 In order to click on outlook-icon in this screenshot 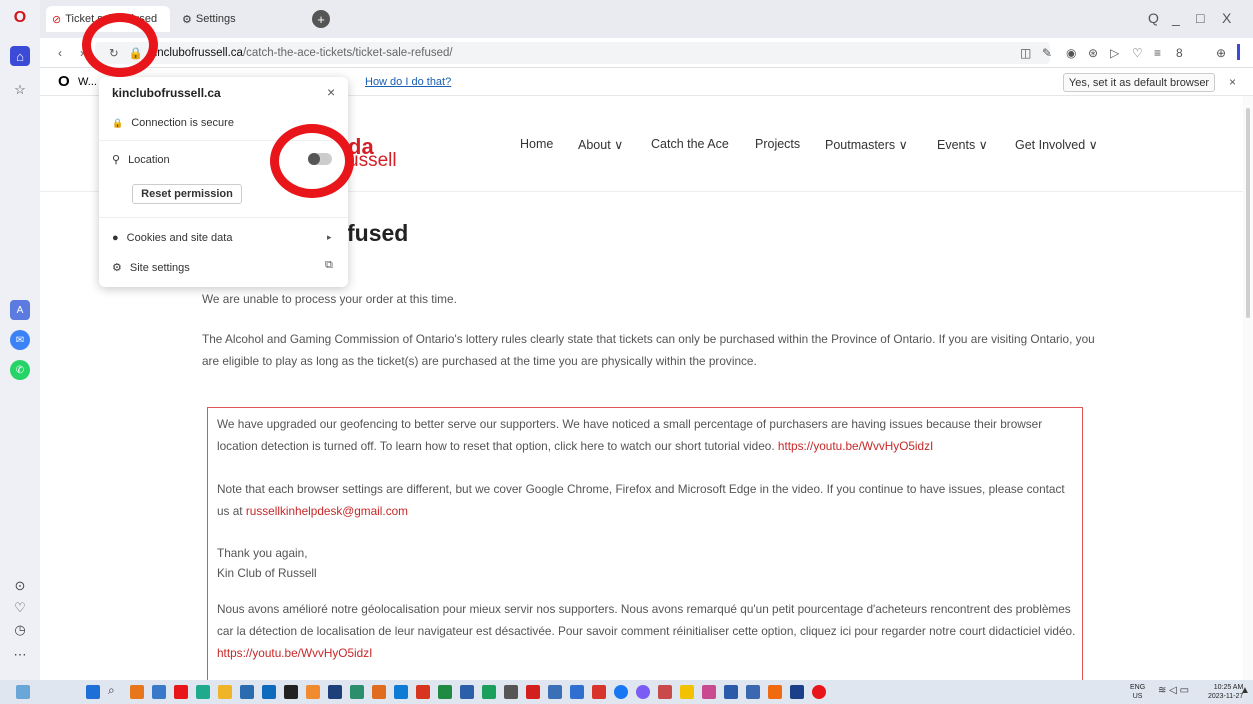, I will do `click(401, 692)`.